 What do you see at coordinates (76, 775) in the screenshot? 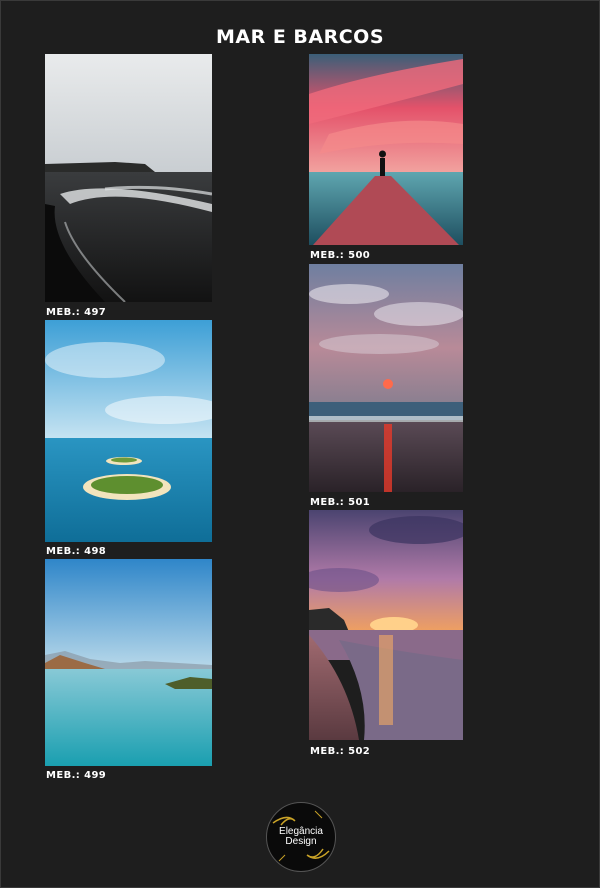
I see `caption-meb-499: MEB.: 499` at bounding box center [76, 775].